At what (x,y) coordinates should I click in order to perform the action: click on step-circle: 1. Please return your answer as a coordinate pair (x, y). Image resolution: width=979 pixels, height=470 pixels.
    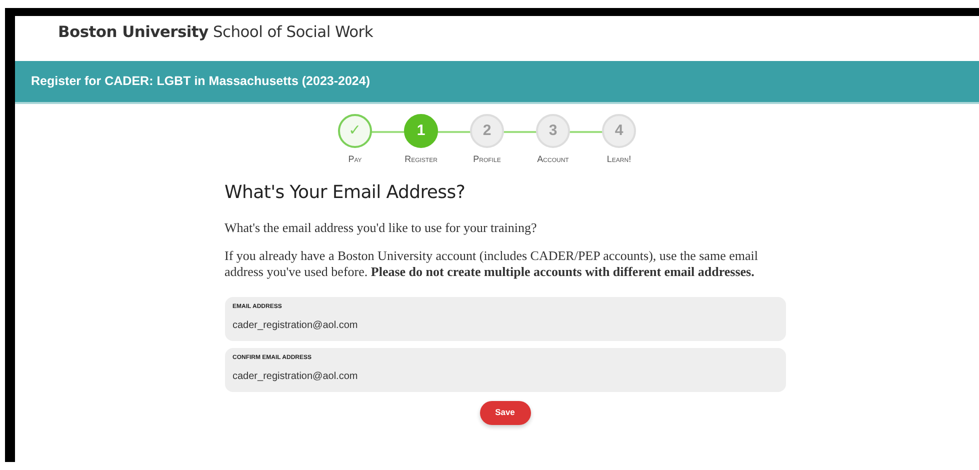
    Looking at the image, I should click on (421, 131).